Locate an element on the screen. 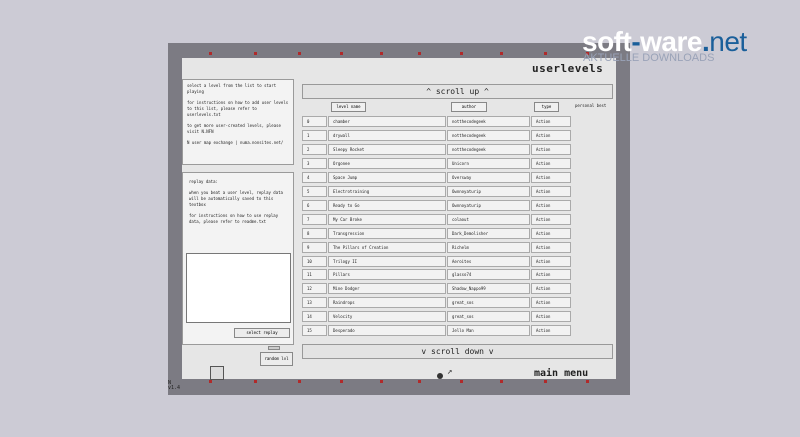  level-author: Richelm is located at coordinates (488, 247).